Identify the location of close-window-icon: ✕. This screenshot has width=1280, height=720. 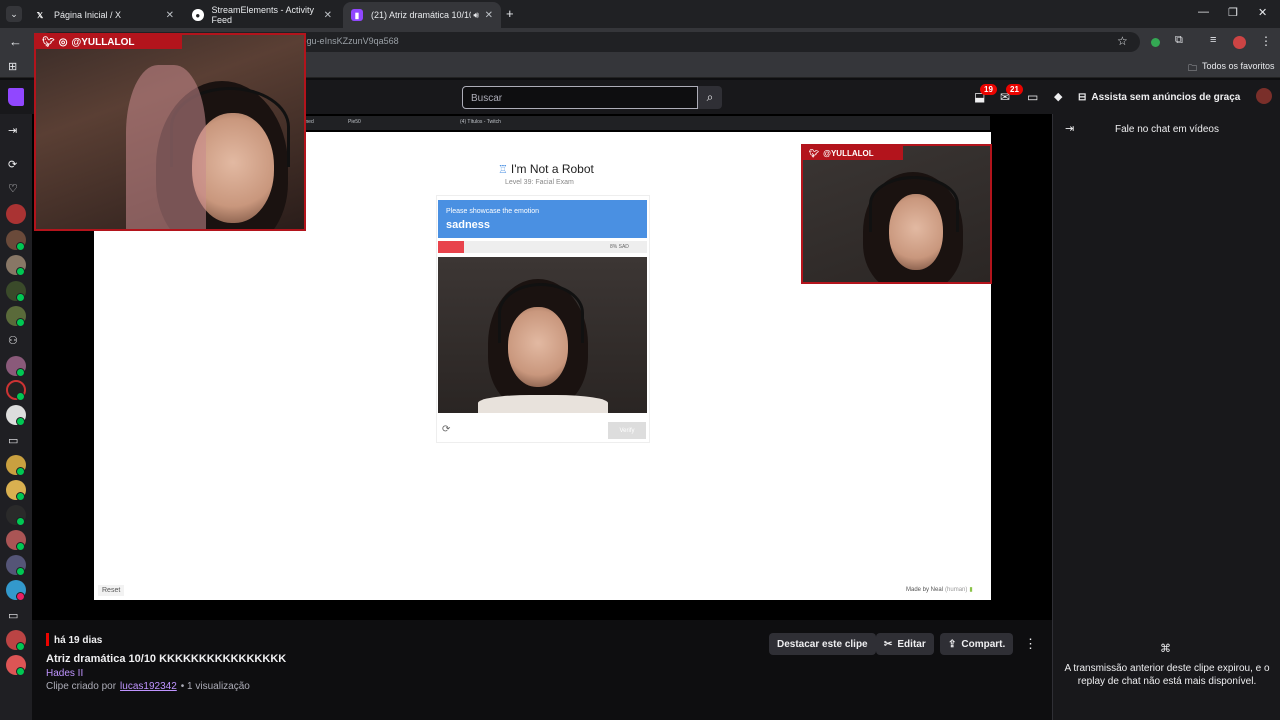
(1262, 12).